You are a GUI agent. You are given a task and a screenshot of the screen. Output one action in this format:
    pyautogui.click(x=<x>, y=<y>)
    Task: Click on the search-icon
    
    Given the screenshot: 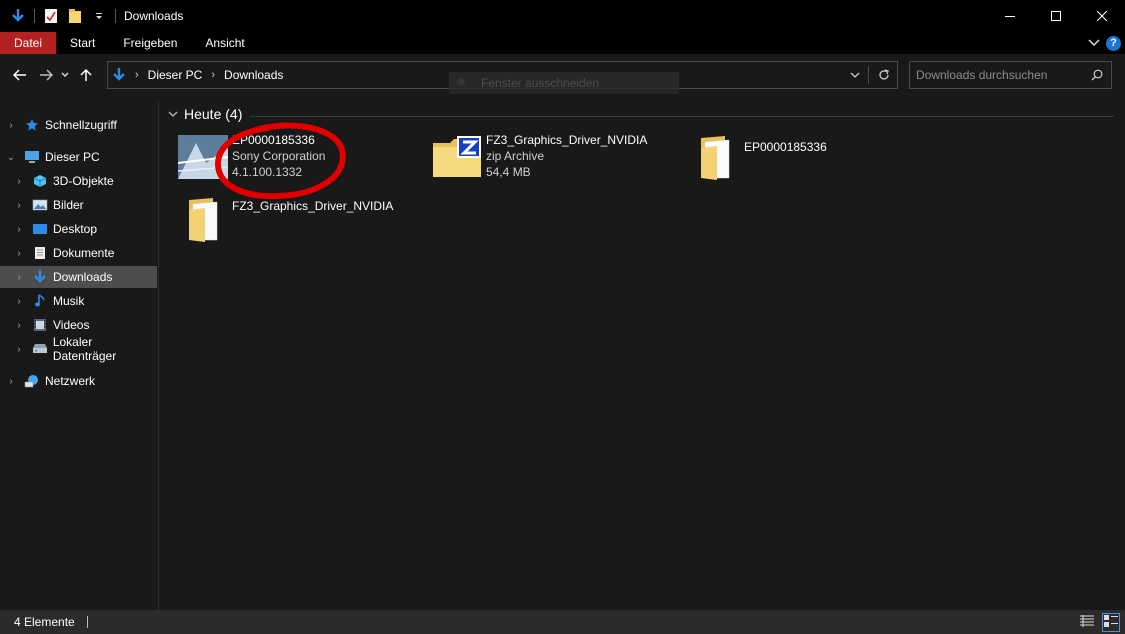 What is the action you would take?
    pyautogui.click(x=1097, y=75)
    